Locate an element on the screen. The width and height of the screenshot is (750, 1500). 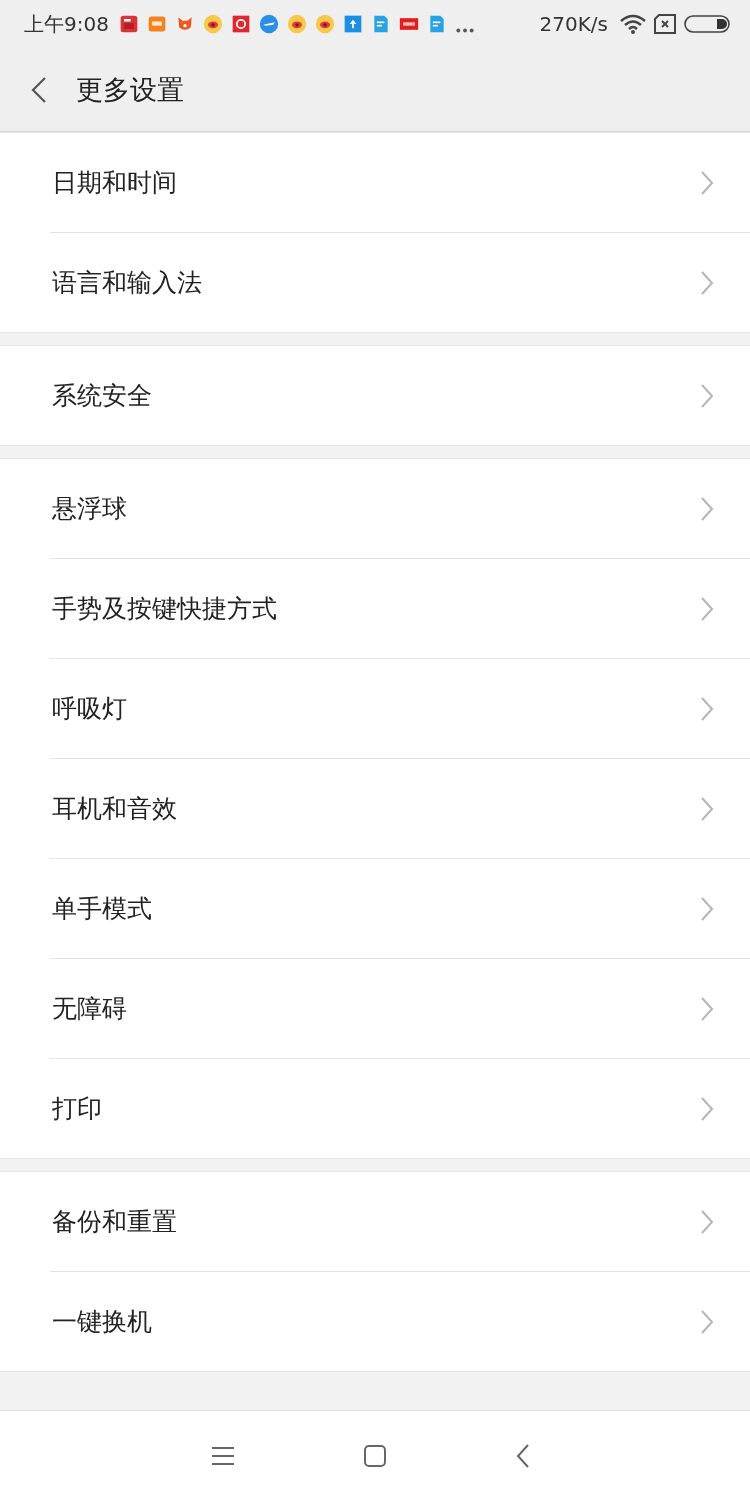
settings-item: 无障碍 is located at coordinates (400, 1009).